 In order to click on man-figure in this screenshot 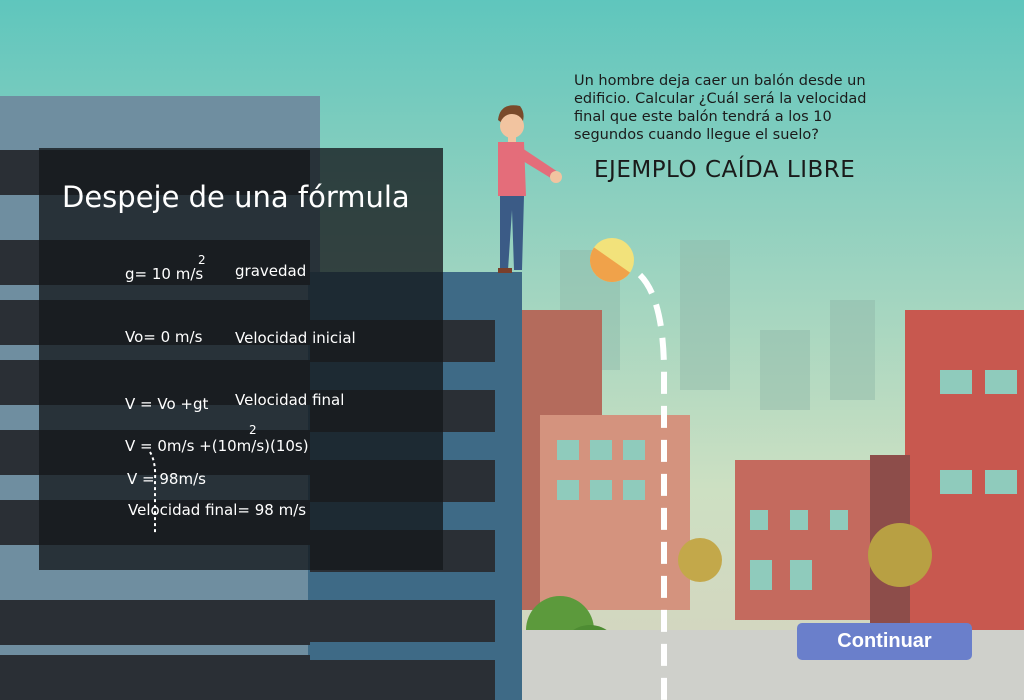, I will do `click(530, 189)`.